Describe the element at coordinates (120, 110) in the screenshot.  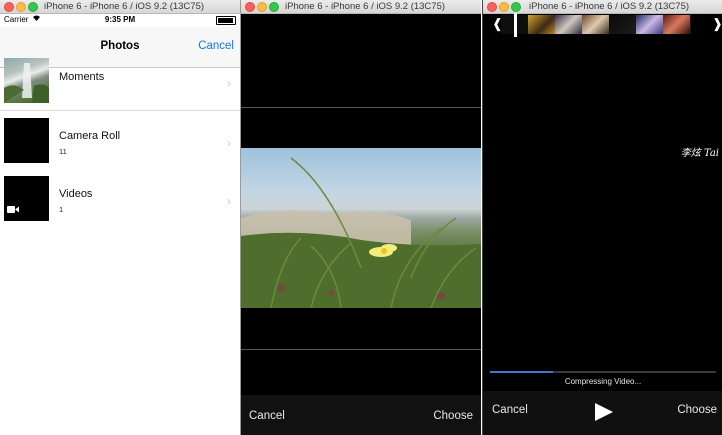
I see `row-separator` at that location.